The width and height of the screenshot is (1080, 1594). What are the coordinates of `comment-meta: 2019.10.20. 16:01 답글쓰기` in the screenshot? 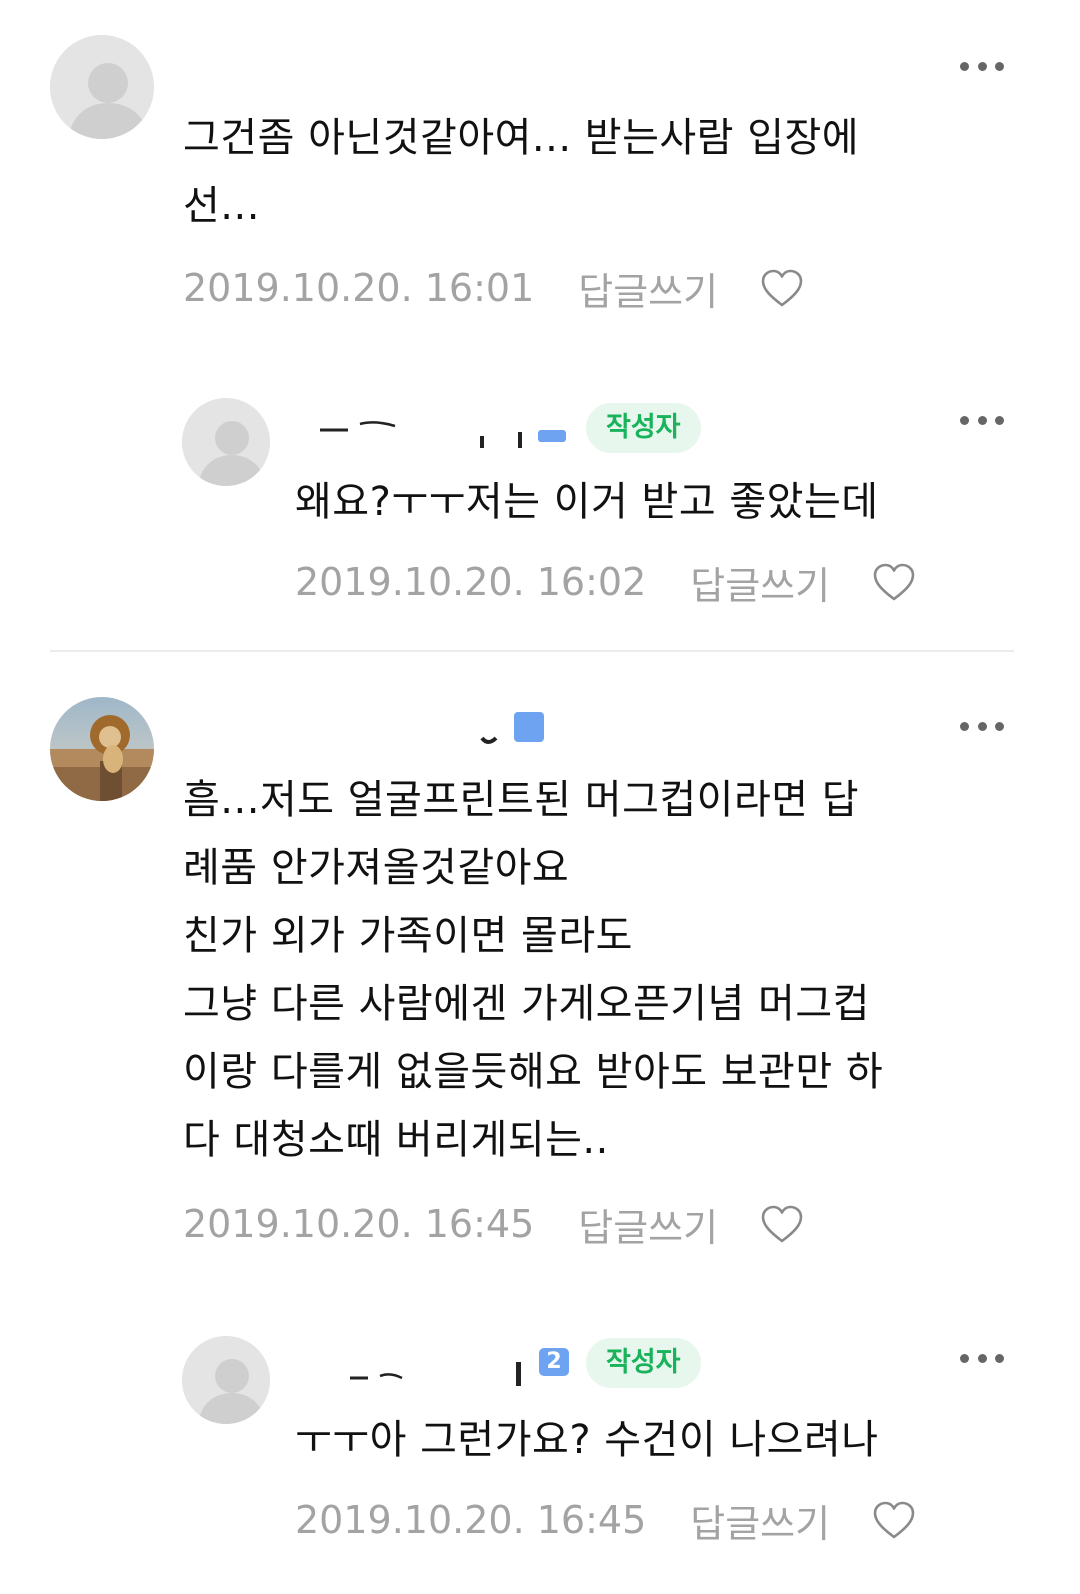 It's located at (493, 288).